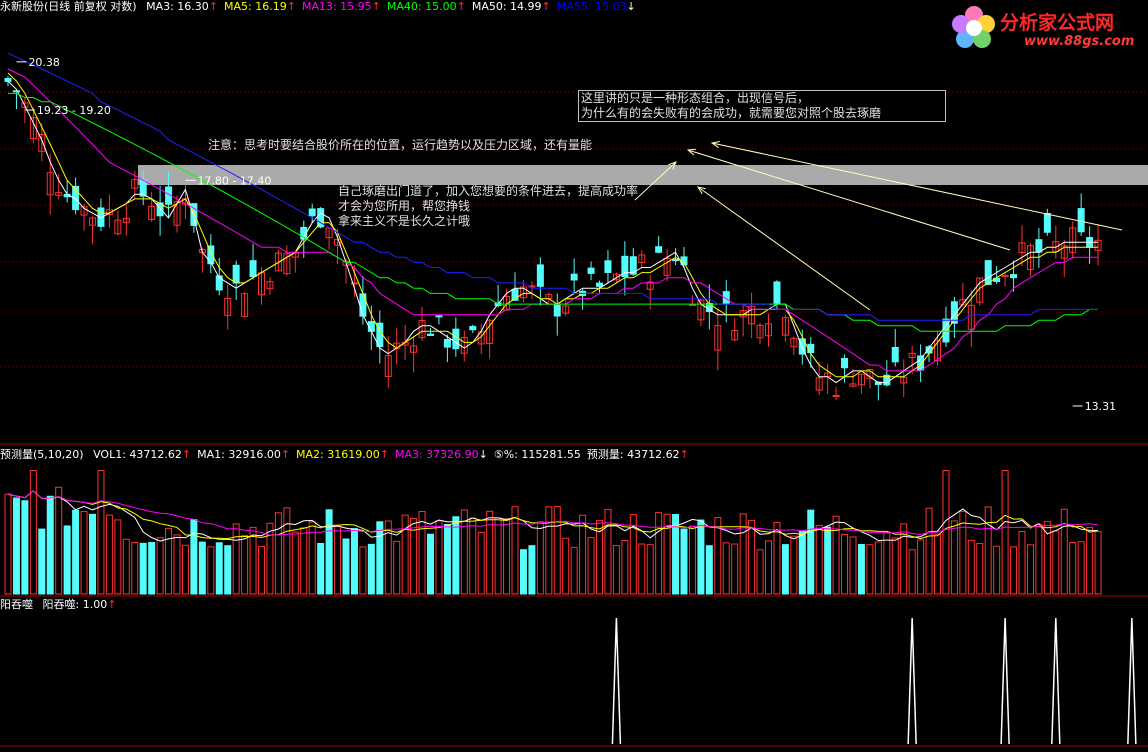 This screenshot has height=752, width=1148. Describe the element at coordinates (16, 604) in the screenshot. I see `indicator-panel-title: 阳吞噬` at that location.